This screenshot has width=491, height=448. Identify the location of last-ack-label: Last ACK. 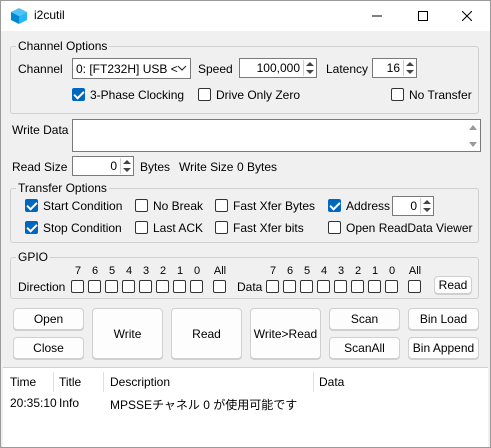
(178, 228).